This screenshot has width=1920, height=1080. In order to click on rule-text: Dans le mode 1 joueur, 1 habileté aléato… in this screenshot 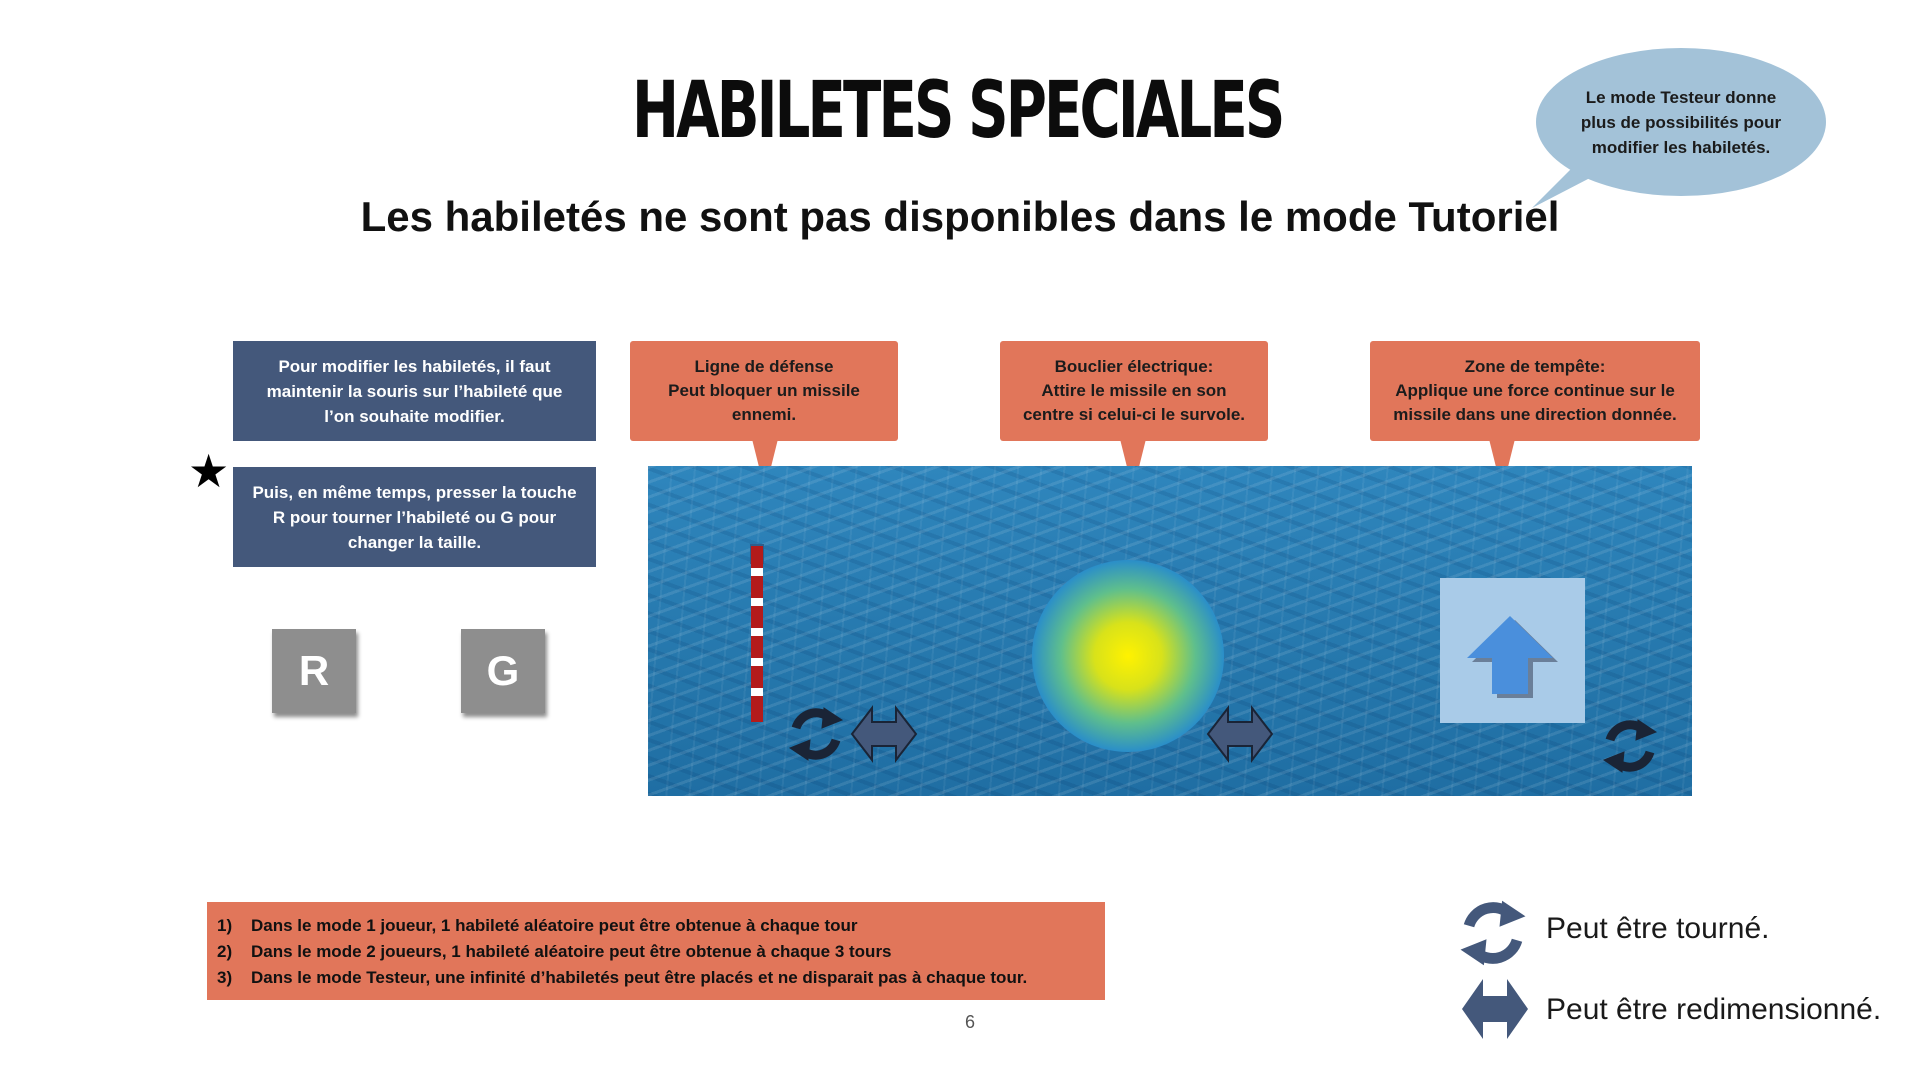, I will do `click(554, 925)`.